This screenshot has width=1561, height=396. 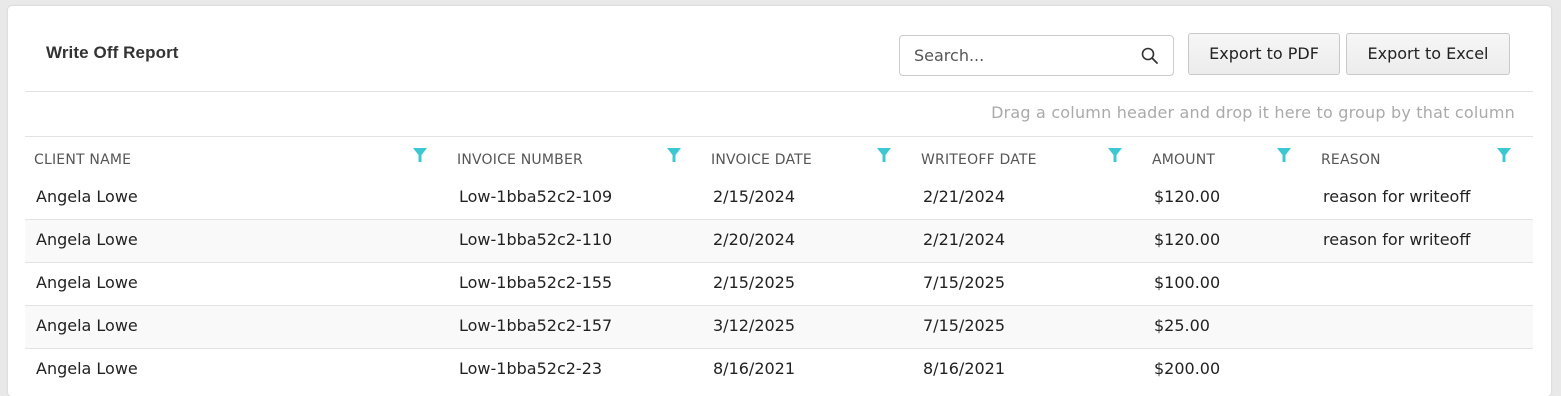 What do you see at coordinates (531, 368) in the screenshot?
I see `cell-invoice-number: Low-1bba52c2-23` at bounding box center [531, 368].